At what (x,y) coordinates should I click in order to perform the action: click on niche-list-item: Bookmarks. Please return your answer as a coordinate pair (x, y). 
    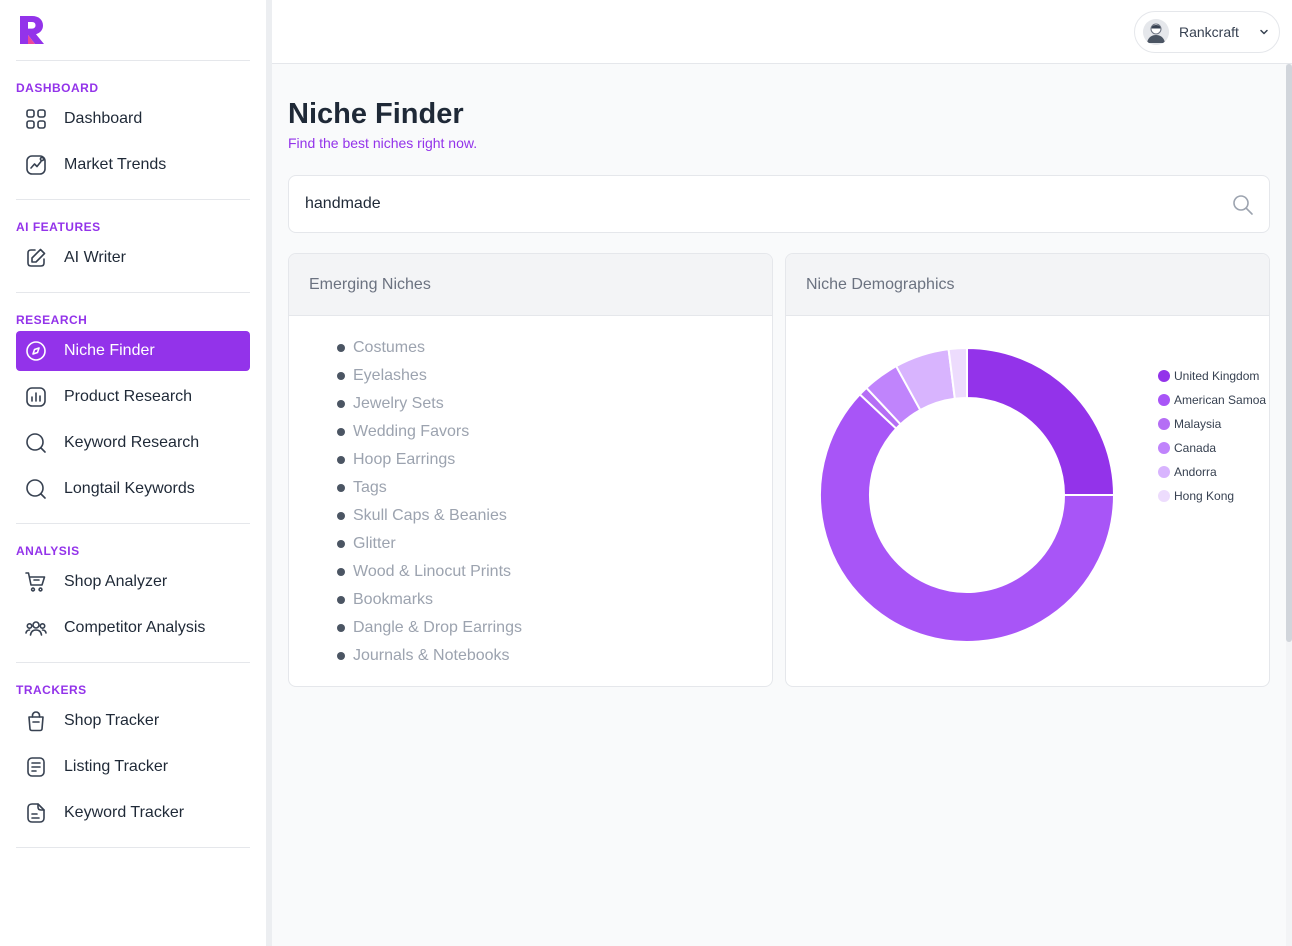
    Looking at the image, I should click on (554, 600).